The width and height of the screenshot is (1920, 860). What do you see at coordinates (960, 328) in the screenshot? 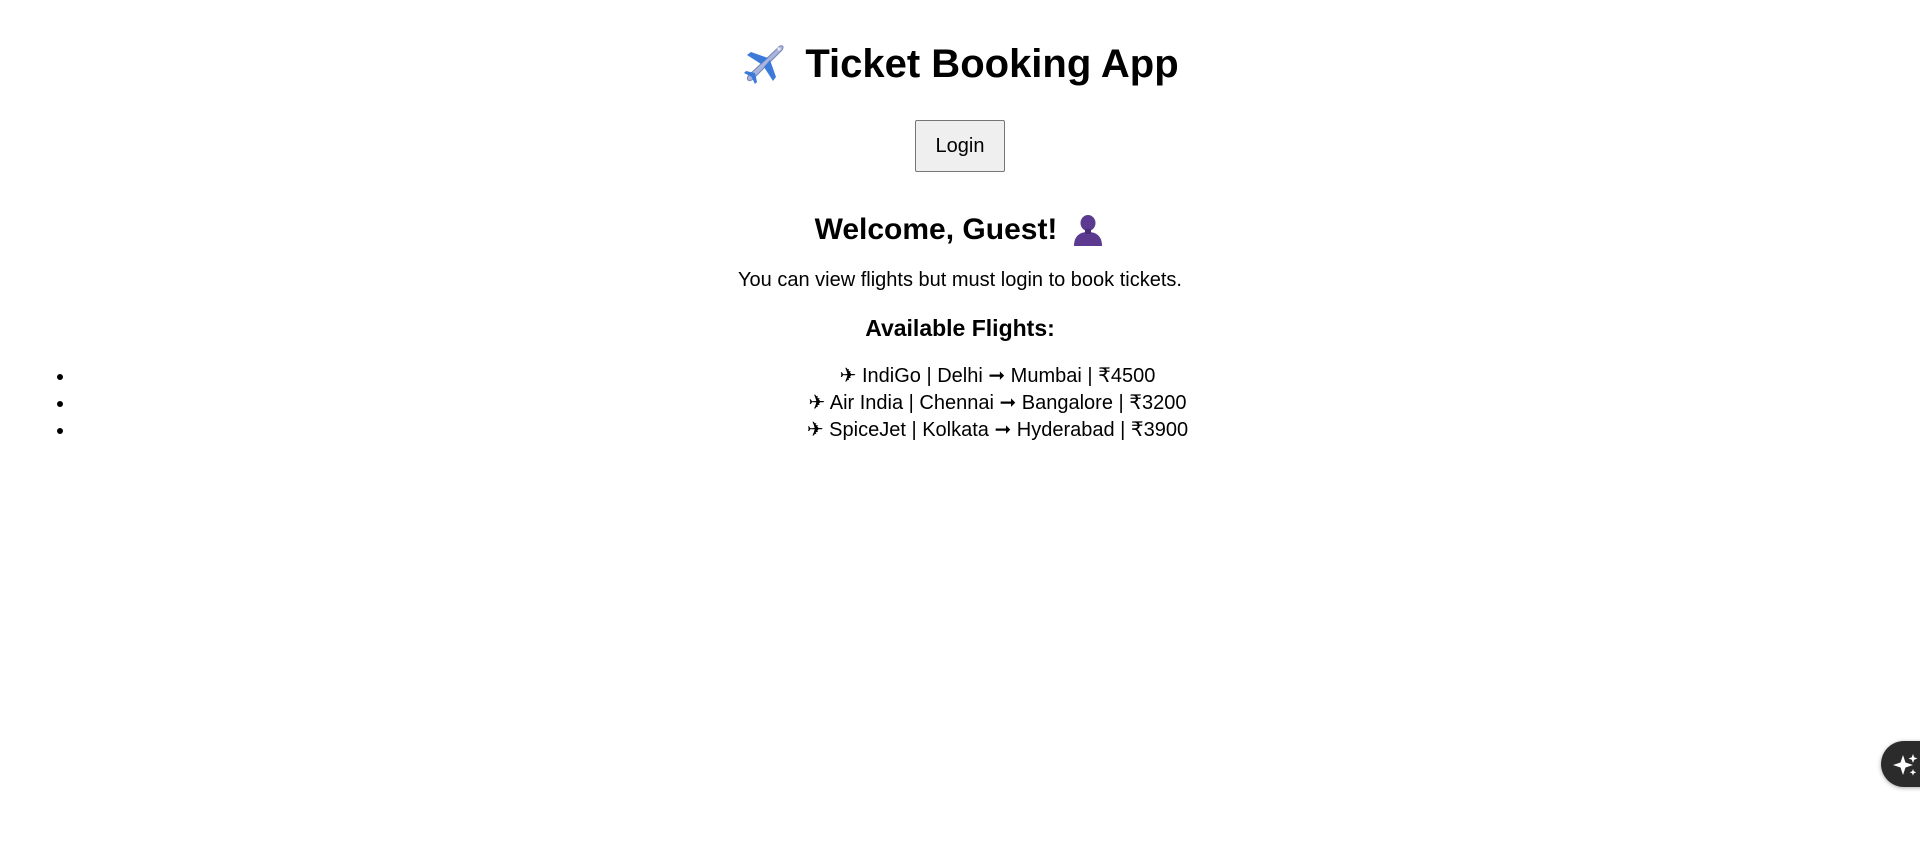
I see `flights-heading: Available Flights:` at bounding box center [960, 328].